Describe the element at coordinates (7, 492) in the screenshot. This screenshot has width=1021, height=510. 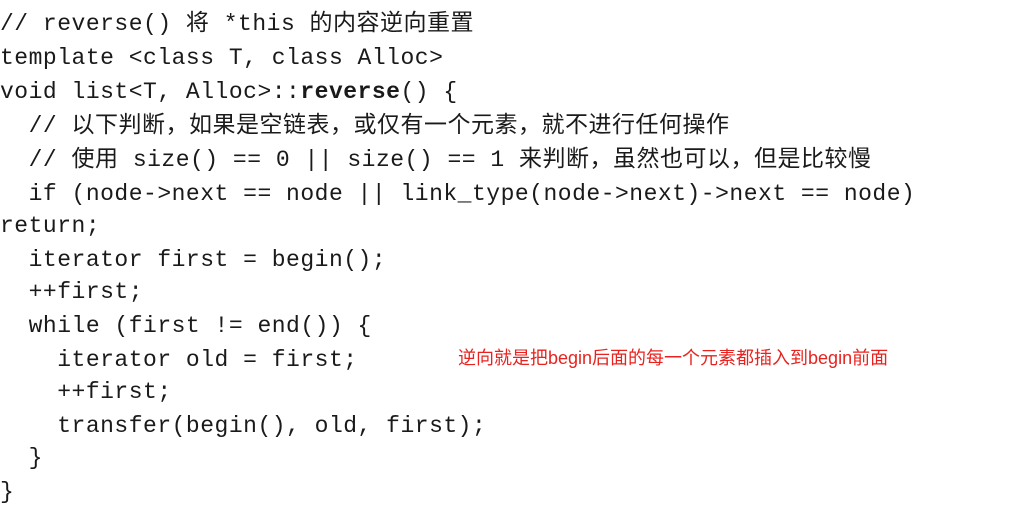
I see `code-line-close-function: }` at that location.